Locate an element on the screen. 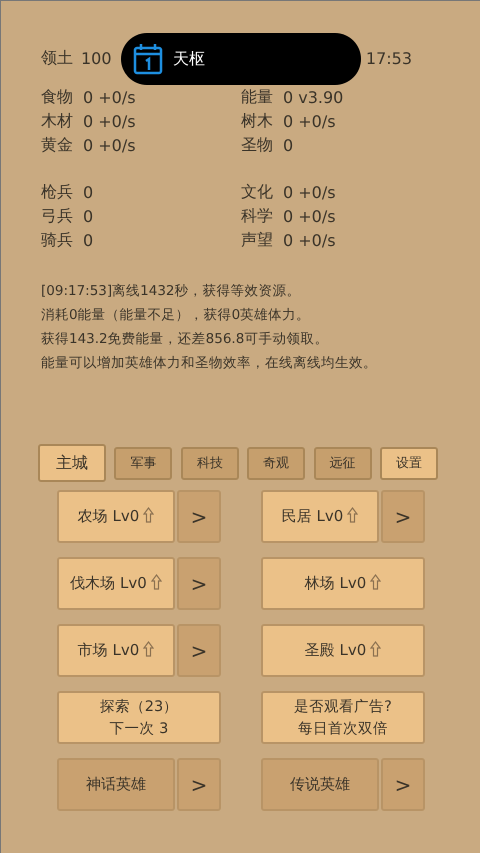 The height and width of the screenshot is (853, 480). stat-label: 声望 is located at coordinates (257, 240).